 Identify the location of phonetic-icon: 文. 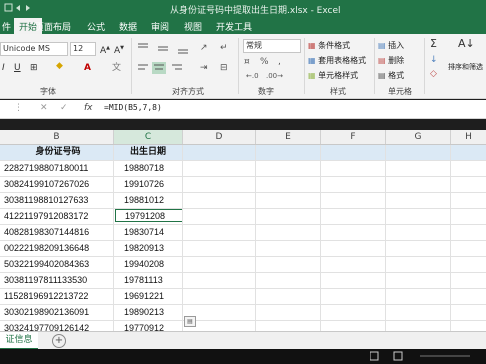
(116, 68).